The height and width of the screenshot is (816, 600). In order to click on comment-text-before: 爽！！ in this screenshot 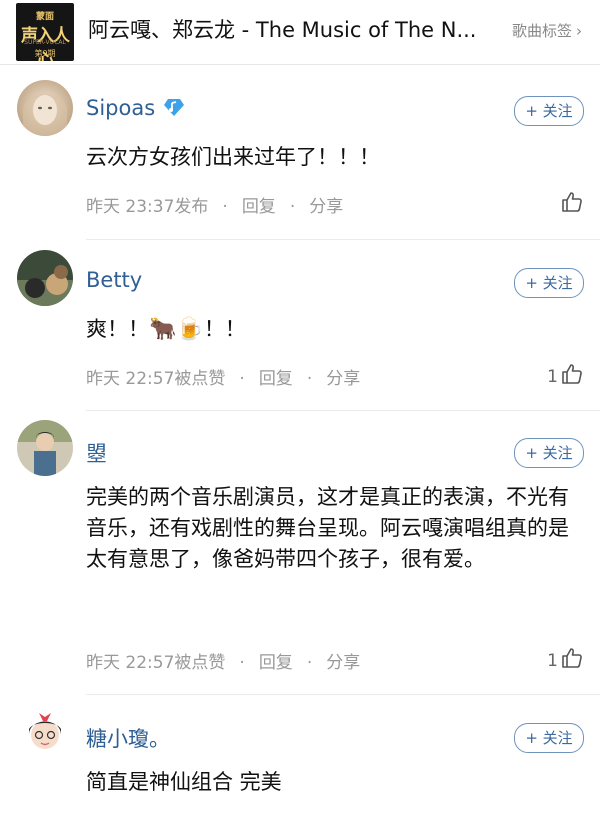, I will do `click(117, 329)`.